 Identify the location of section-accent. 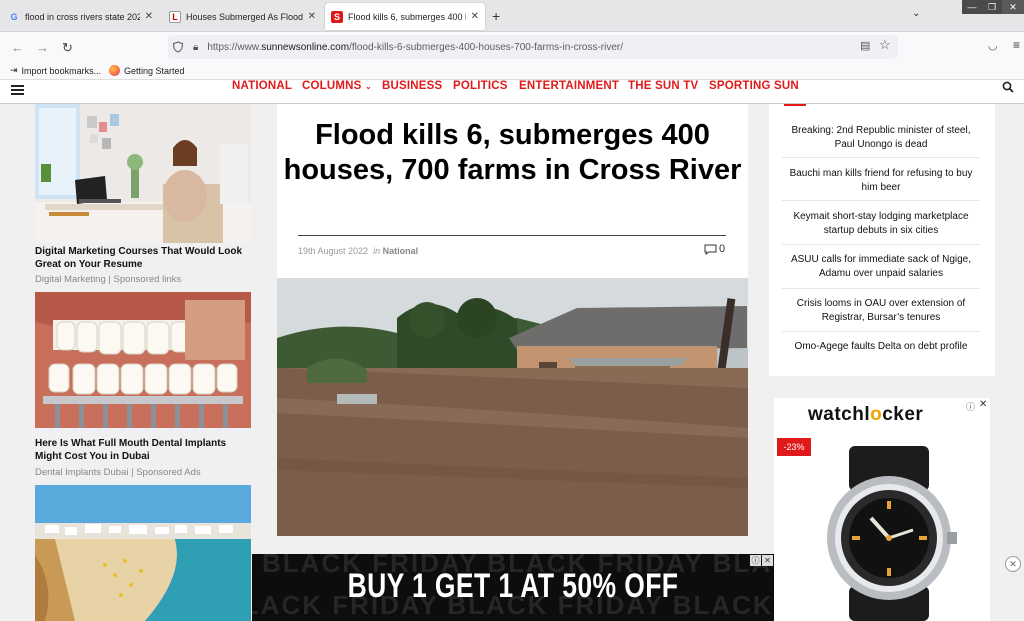
(795, 105).